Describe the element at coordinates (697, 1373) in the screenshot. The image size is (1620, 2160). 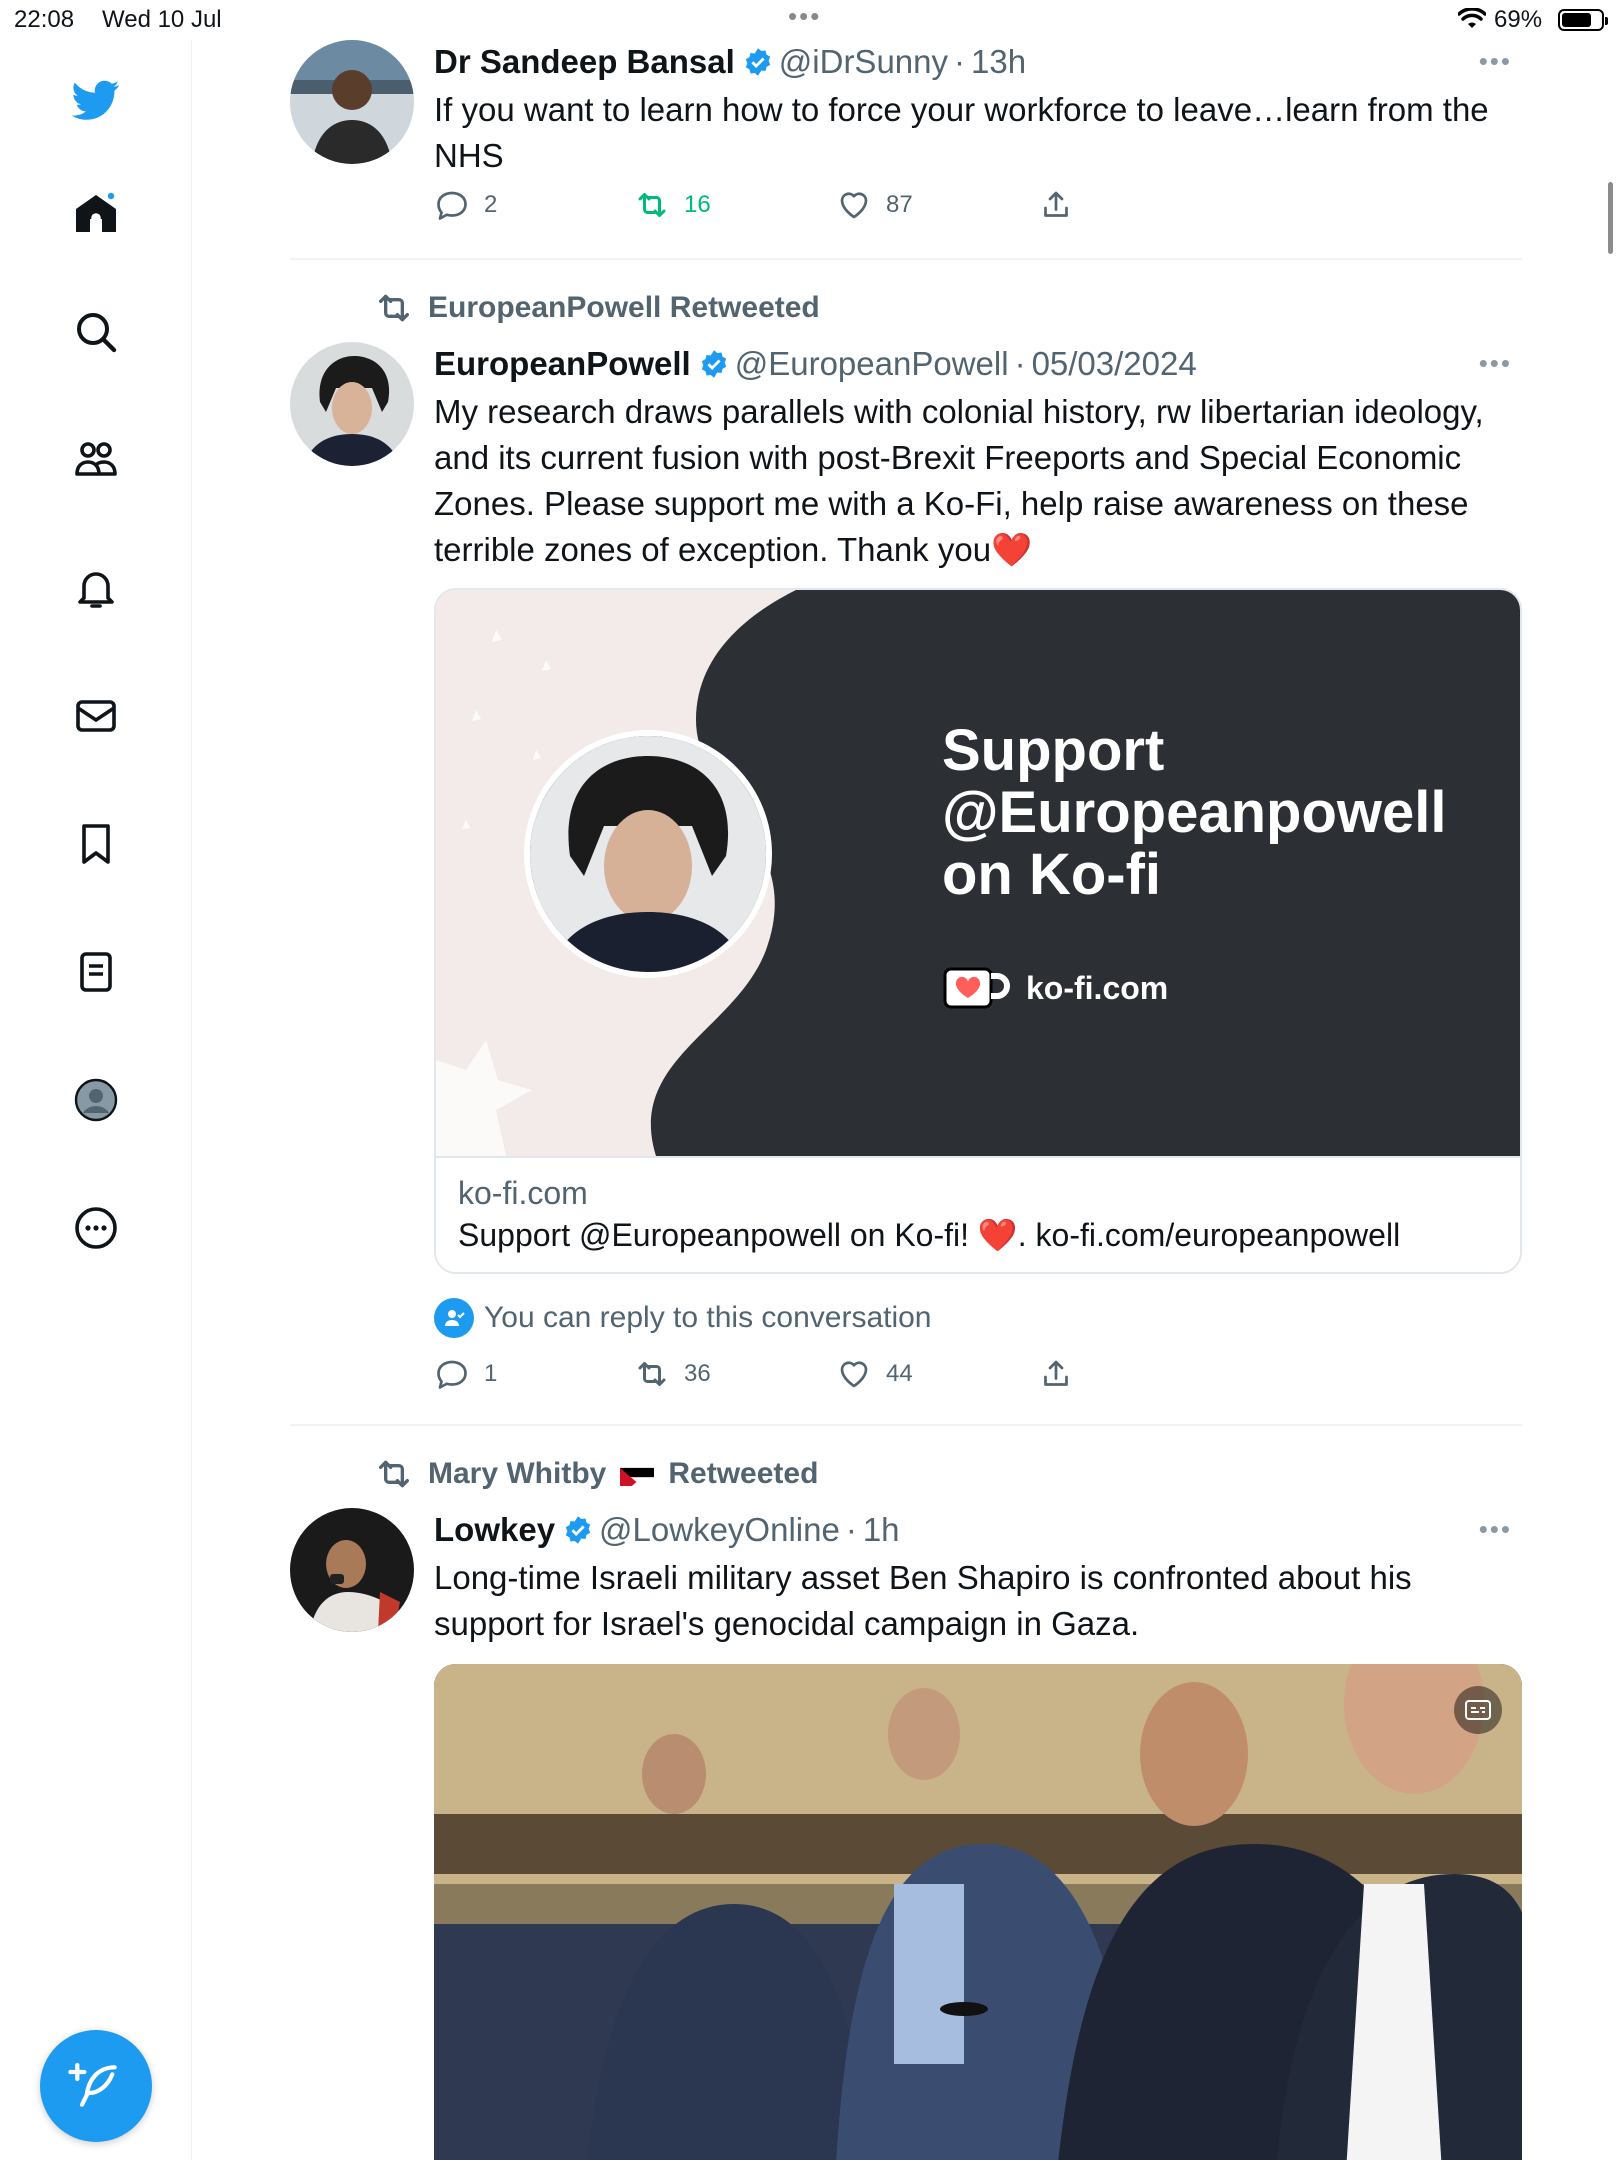
I see `retweet-count: 36` at that location.